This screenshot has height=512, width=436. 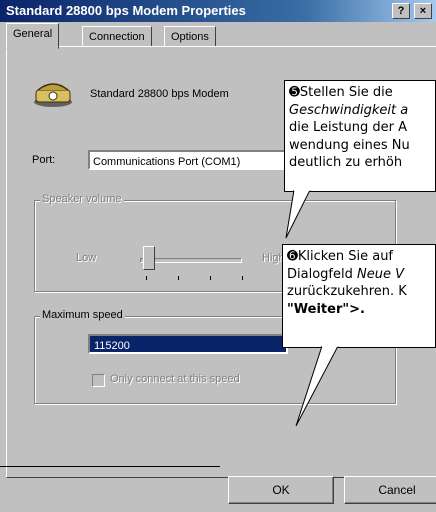 I want to click on volume-low-label: Low, so click(x=86, y=258).